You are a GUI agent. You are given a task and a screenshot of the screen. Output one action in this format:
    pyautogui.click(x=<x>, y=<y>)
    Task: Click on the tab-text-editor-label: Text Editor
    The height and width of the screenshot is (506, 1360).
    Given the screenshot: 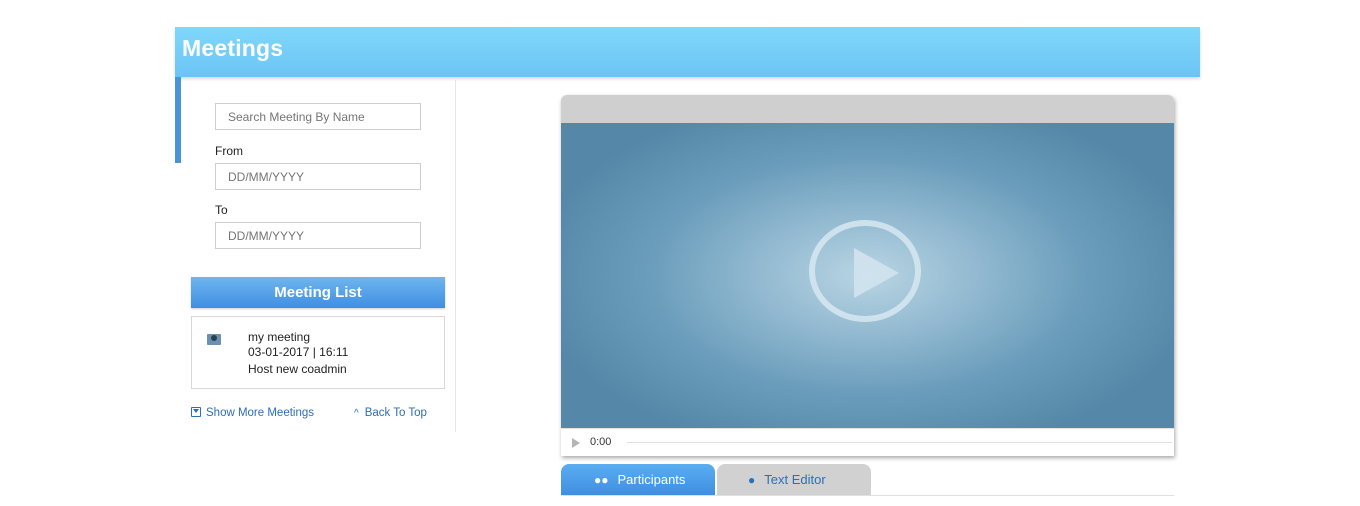 What is the action you would take?
    pyautogui.click(x=795, y=479)
    